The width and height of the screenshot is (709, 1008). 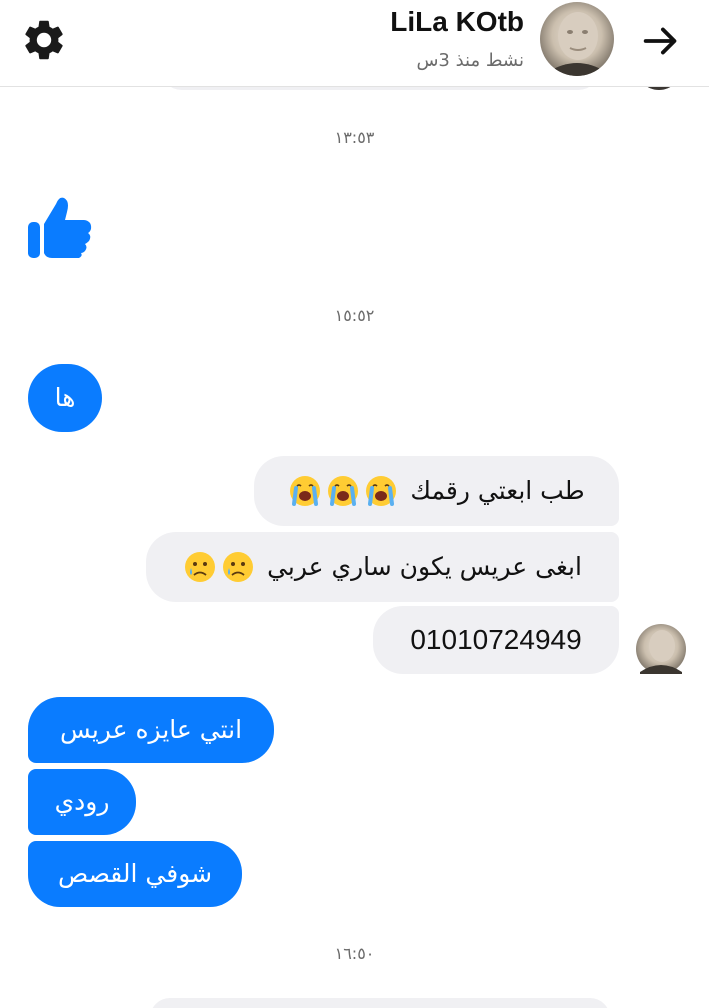 I want to click on timestamp: ١٥:٥٢, so click(x=354, y=315).